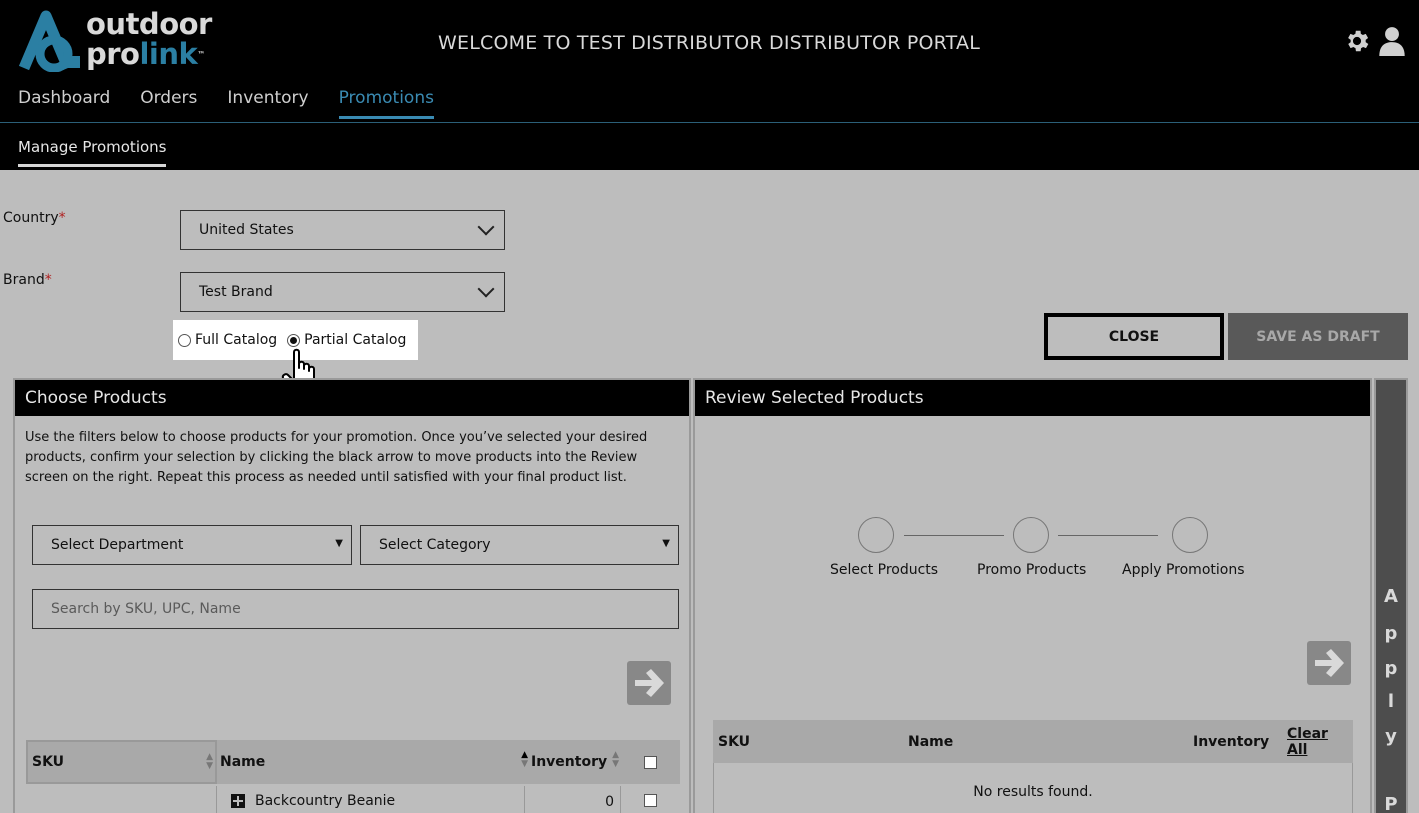  I want to click on category-select: Select Category ▼, so click(519, 545).